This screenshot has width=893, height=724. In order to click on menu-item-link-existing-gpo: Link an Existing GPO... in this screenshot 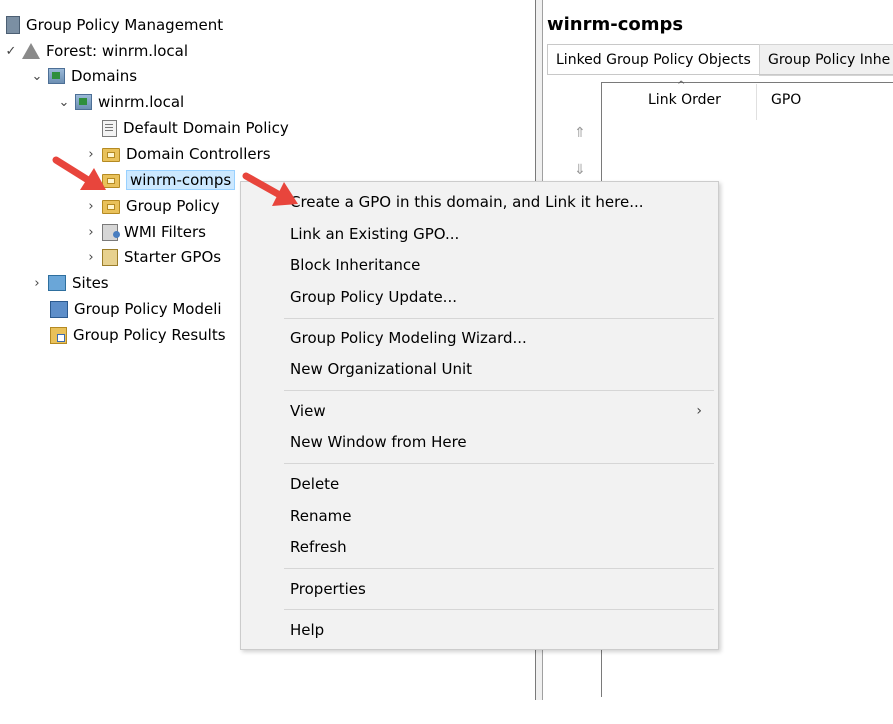, I will do `click(479, 234)`.